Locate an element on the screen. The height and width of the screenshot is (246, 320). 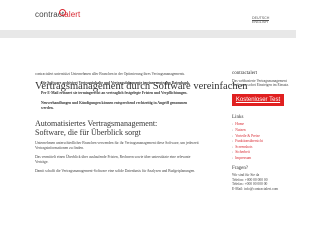
sidebar-link-home: › Home is located at coordinates (262, 124).